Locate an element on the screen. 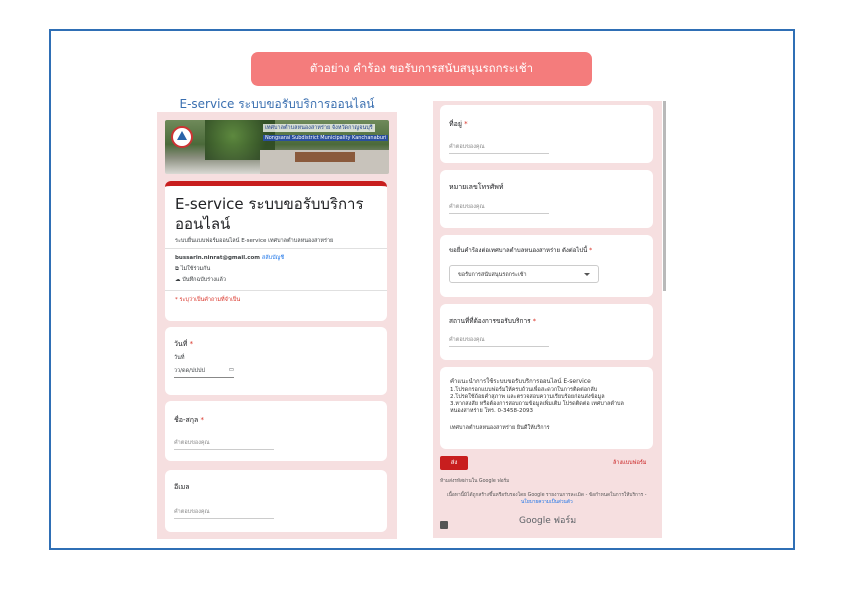 Image resolution: width=842 pixels, height=596 pixels. date-placeholder: วว/ดด/ปปปป is located at coordinates (189, 371).